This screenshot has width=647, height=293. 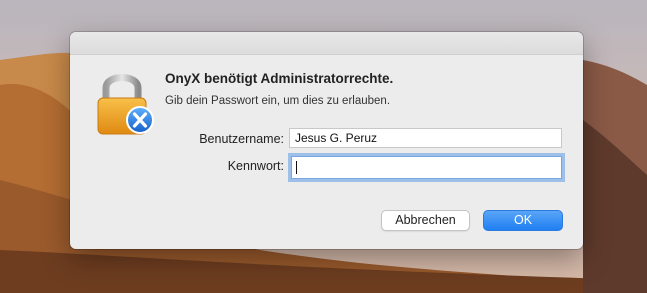 What do you see at coordinates (426, 167) in the screenshot?
I see `password-field` at bounding box center [426, 167].